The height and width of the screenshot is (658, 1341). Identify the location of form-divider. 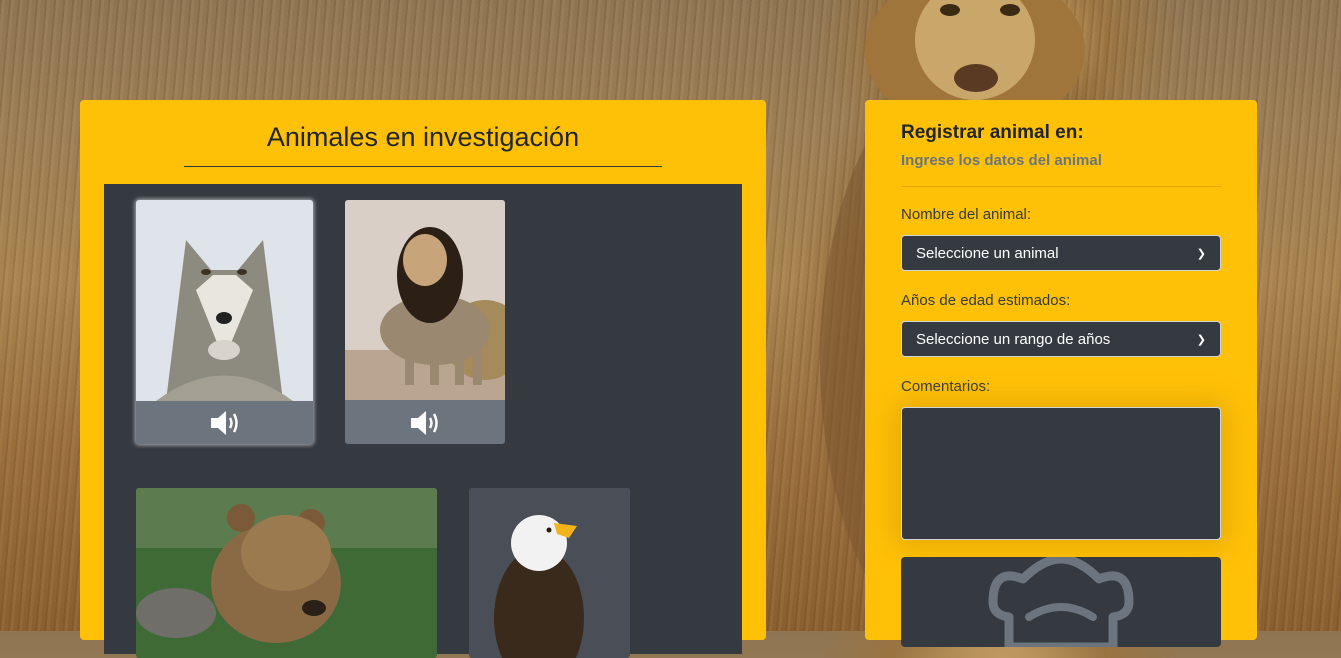
(1061, 186).